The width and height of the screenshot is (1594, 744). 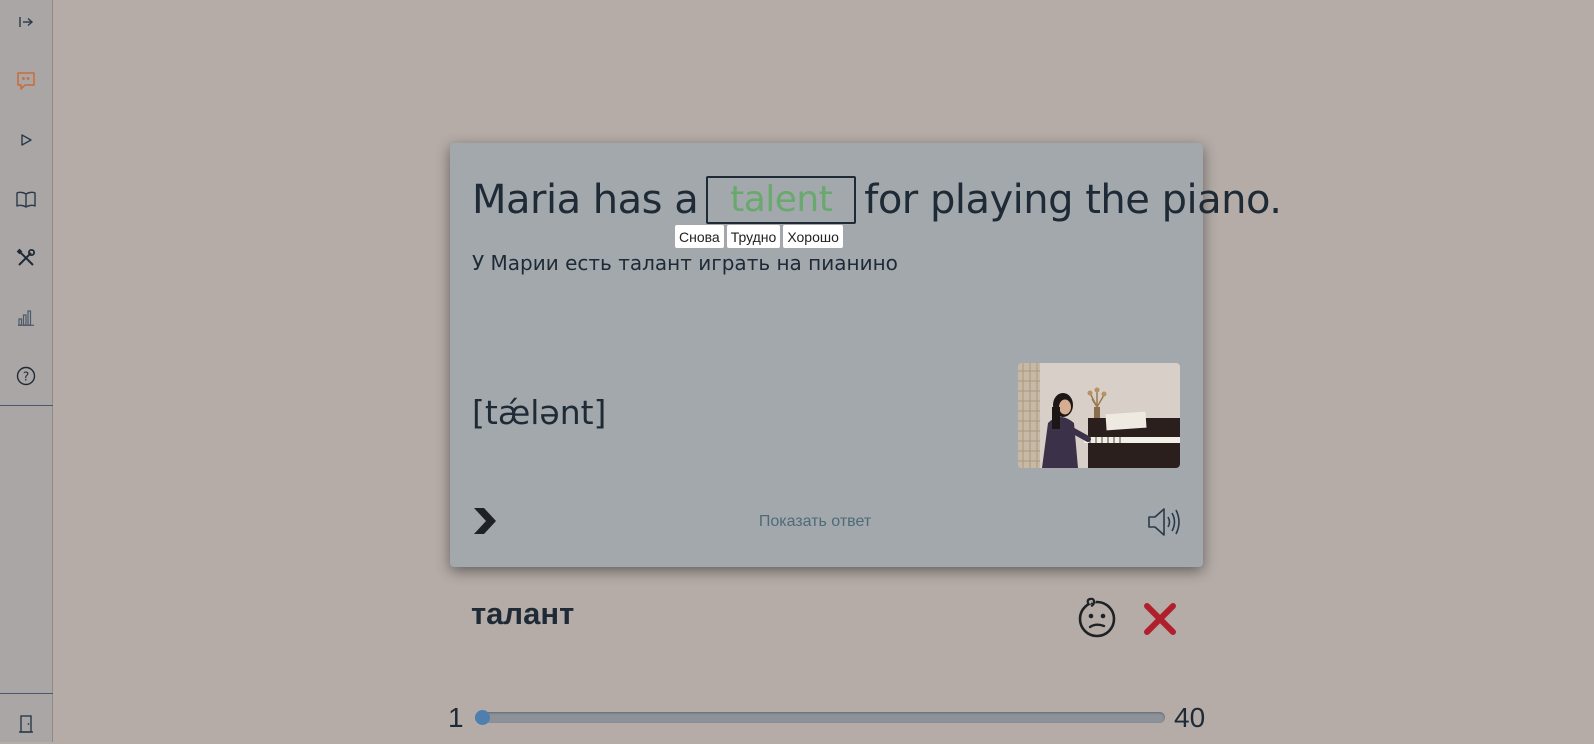 What do you see at coordinates (1190, 717) in the screenshot?
I see `progress-end-label: 40` at bounding box center [1190, 717].